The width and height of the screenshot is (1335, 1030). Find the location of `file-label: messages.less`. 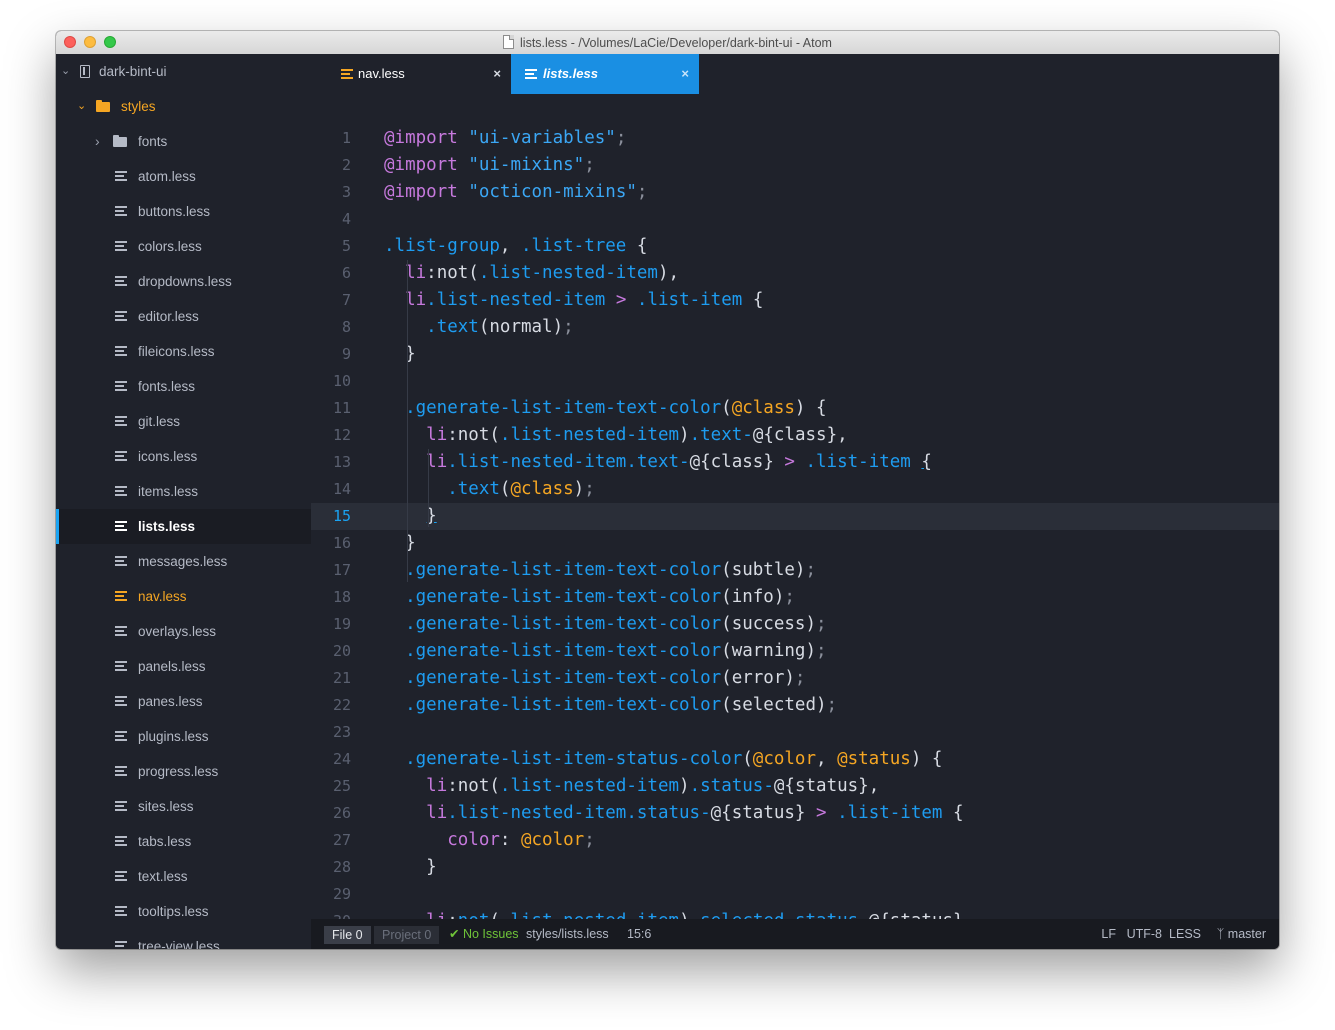

file-label: messages.less is located at coordinates (183, 561).